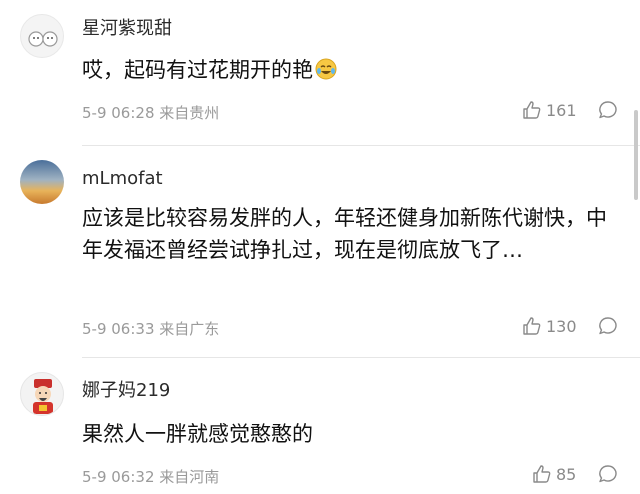  What do you see at coordinates (122, 179) in the screenshot?
I see `username: mLmofat` at bounding box center [122, 179].